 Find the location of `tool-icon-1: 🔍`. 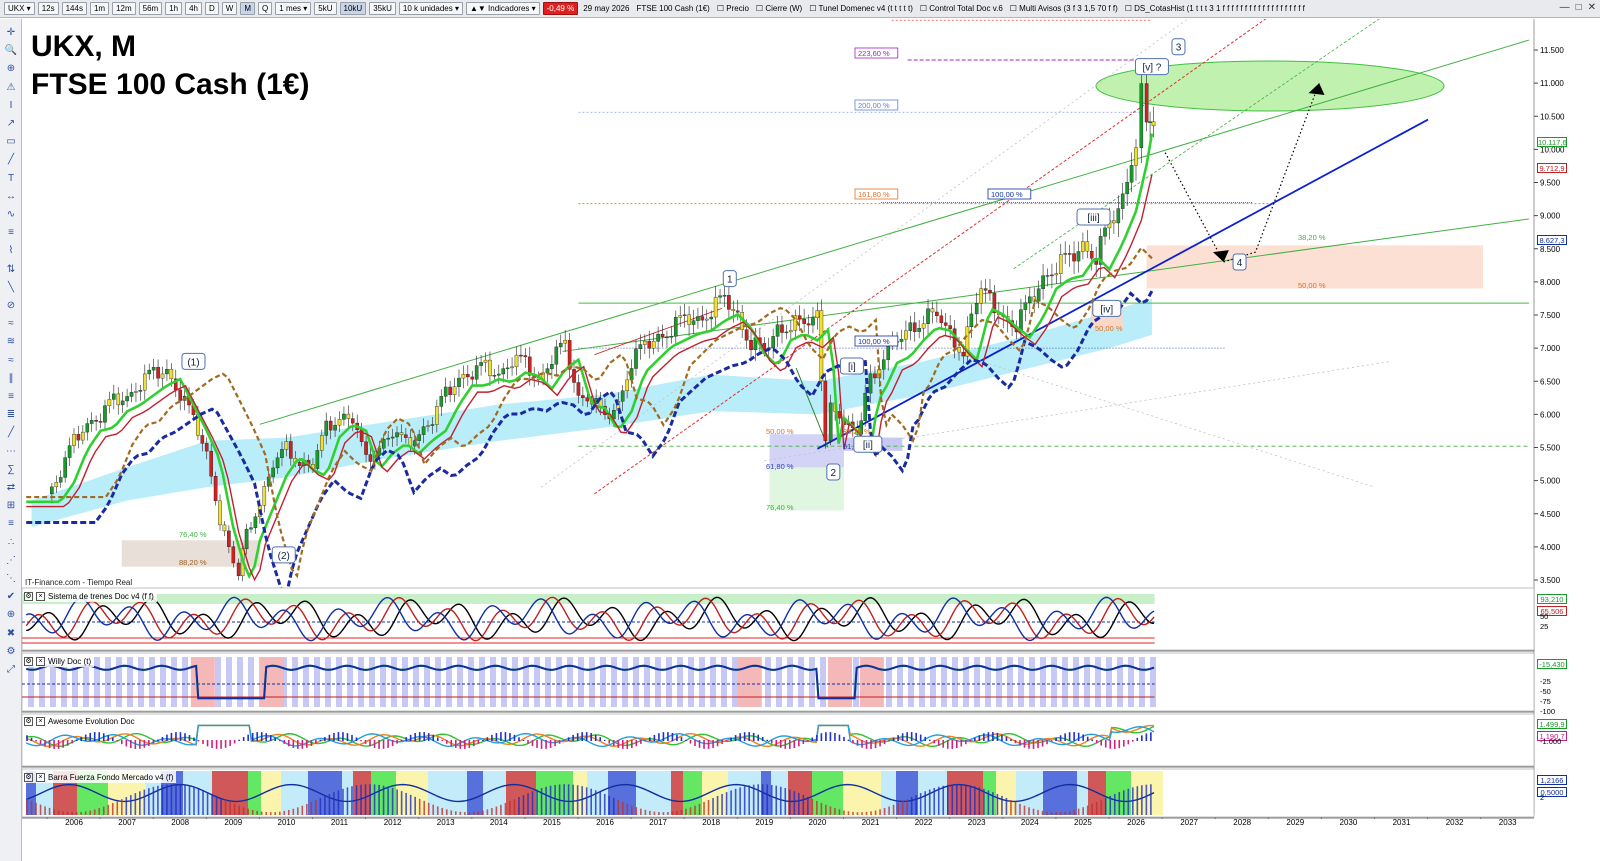

tool-icon-1: 🔍 is located at coordinates (11, 51).